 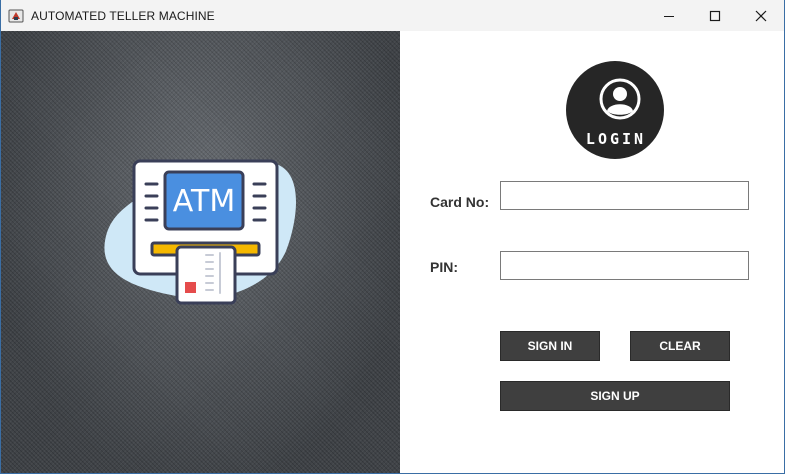 I want to click on minimize-icon, so click(x=669, y=16).